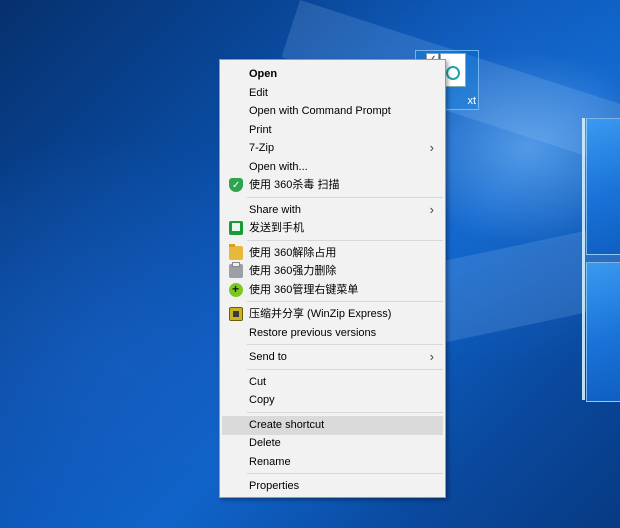 Image resolution: width=620 pixels, height=528 pixels. Describe the element at coordinates (276, 228) in the screenshot. I see `menu-item-label: 发送到手机` at that location.